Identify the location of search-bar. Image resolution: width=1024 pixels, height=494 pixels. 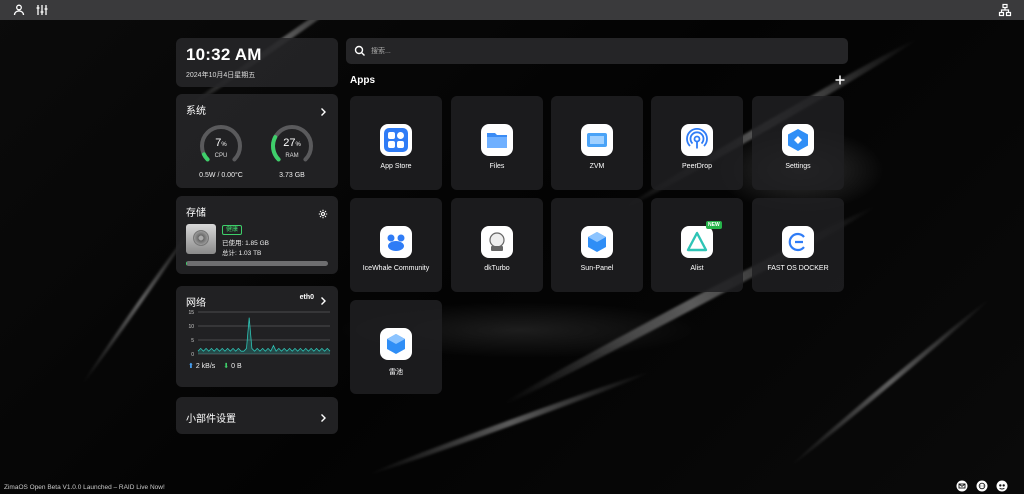
(597, 51).